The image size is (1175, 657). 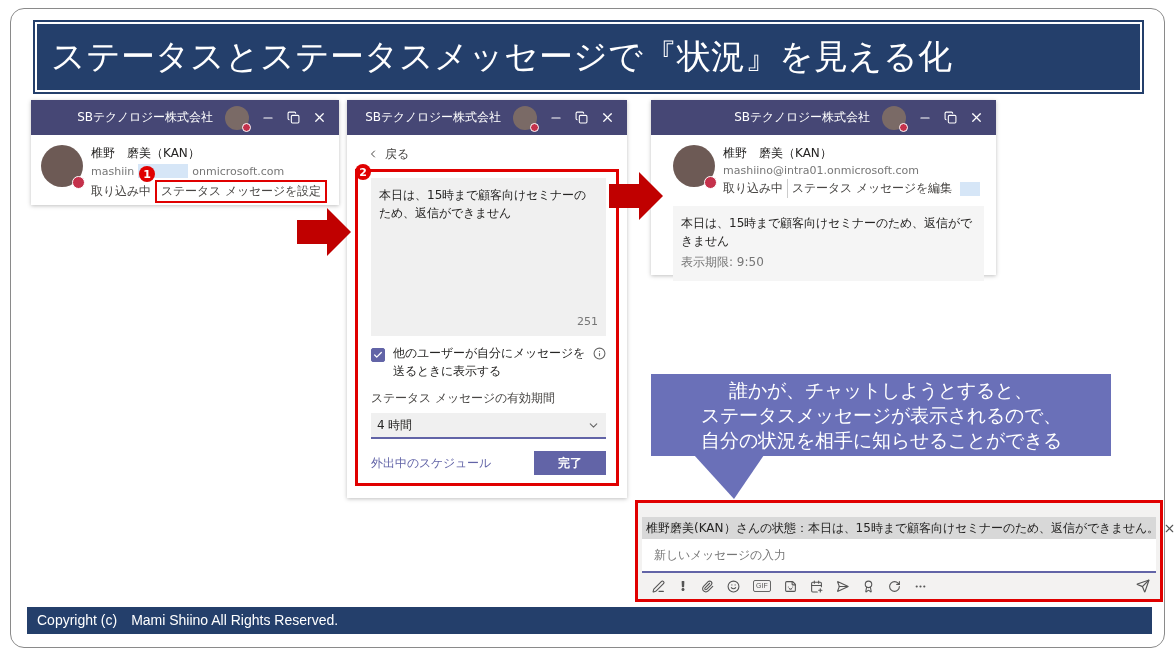 I want to click on edit-status-message-link: ステータス メッセージを編集, so click(x=871, y=188).